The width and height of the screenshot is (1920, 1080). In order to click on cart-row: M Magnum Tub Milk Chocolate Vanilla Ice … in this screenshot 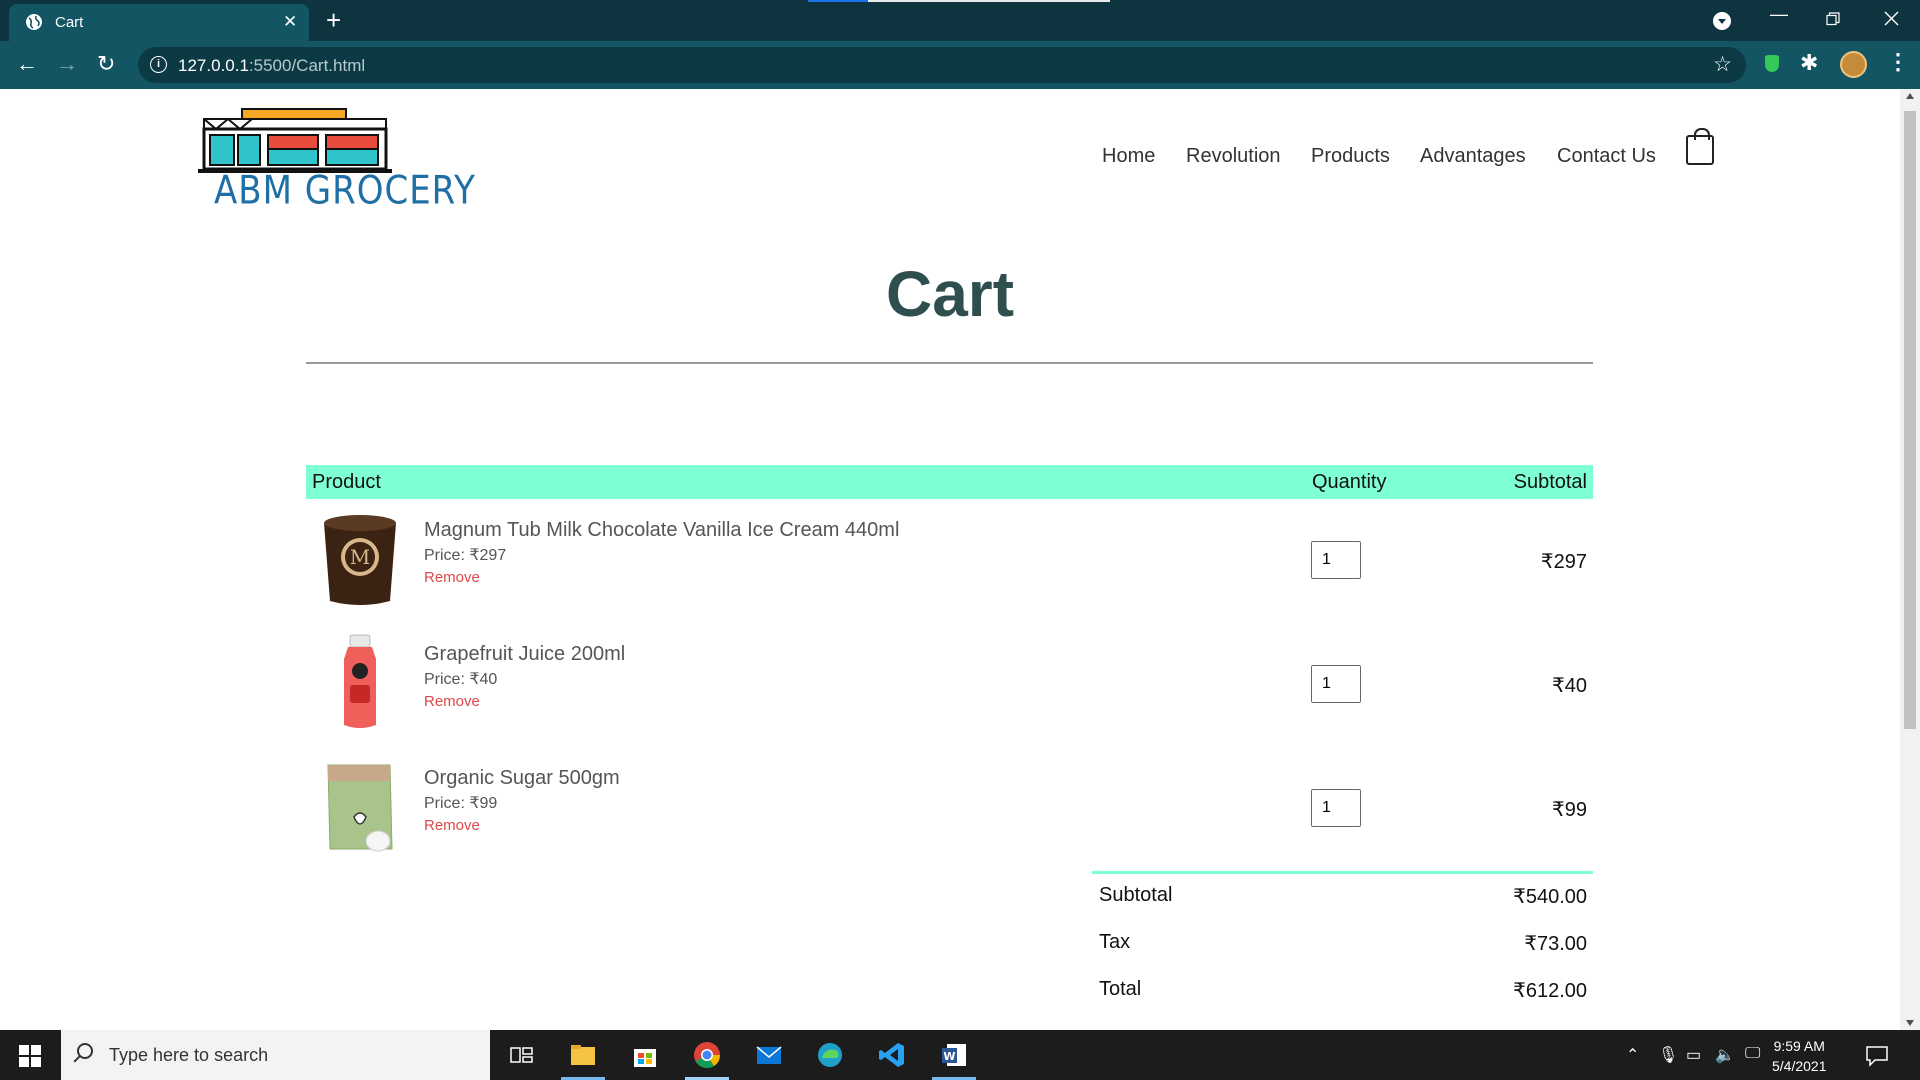, I will do `click(949, 571)`.